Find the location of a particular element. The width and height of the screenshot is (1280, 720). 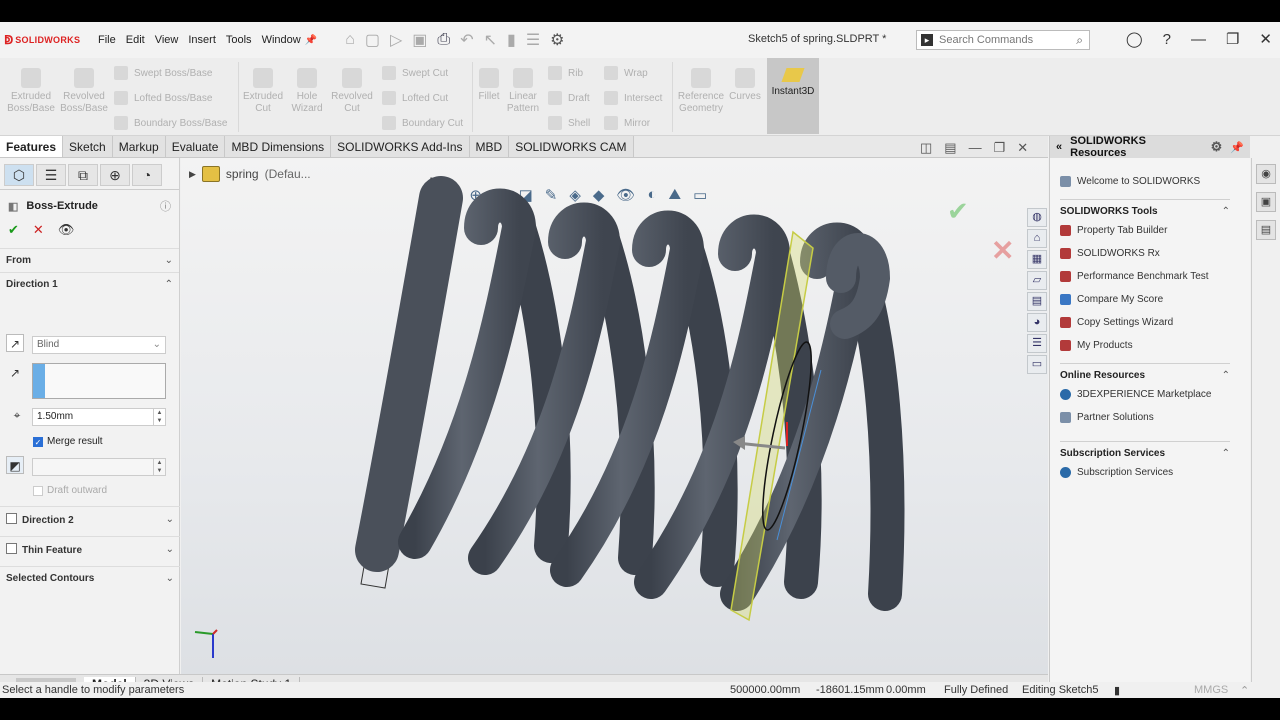

swept-boss-button: Swept Boss/Base is located at coordinates (163, 73).